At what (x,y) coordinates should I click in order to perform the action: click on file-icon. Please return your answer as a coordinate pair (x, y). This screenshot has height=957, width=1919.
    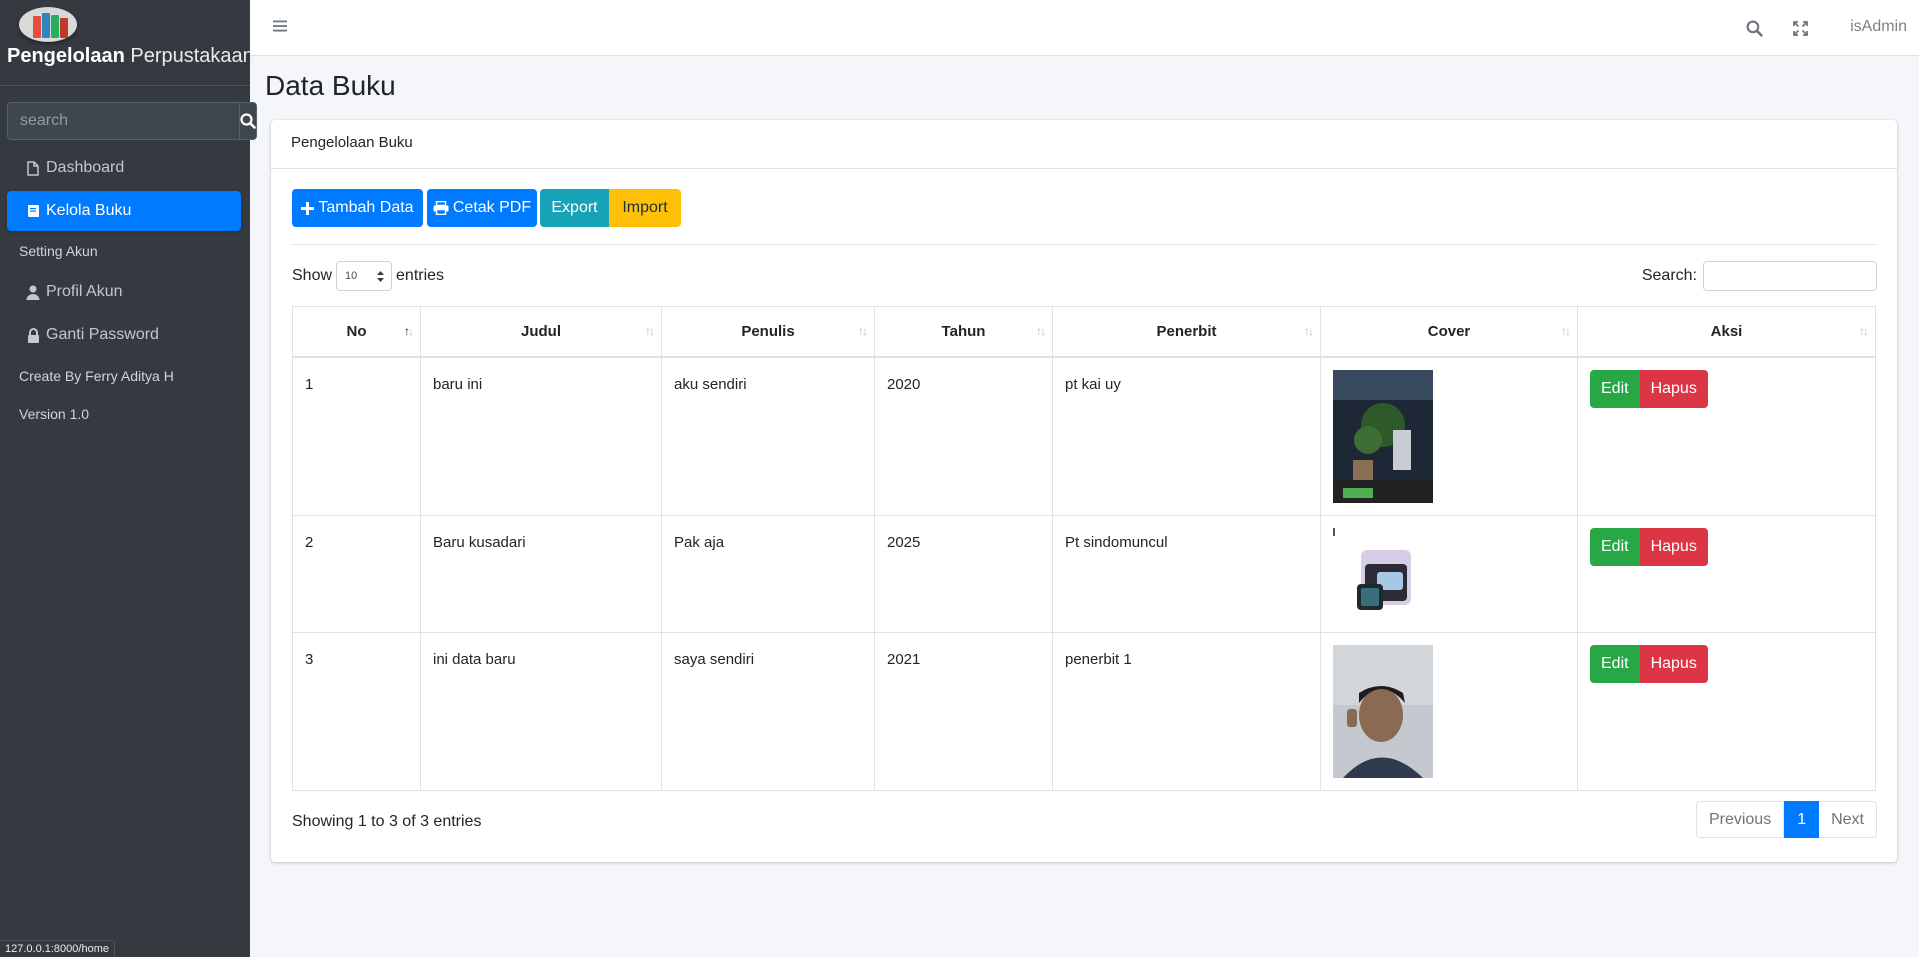
    Looking at the image, I should click on (33, 168).